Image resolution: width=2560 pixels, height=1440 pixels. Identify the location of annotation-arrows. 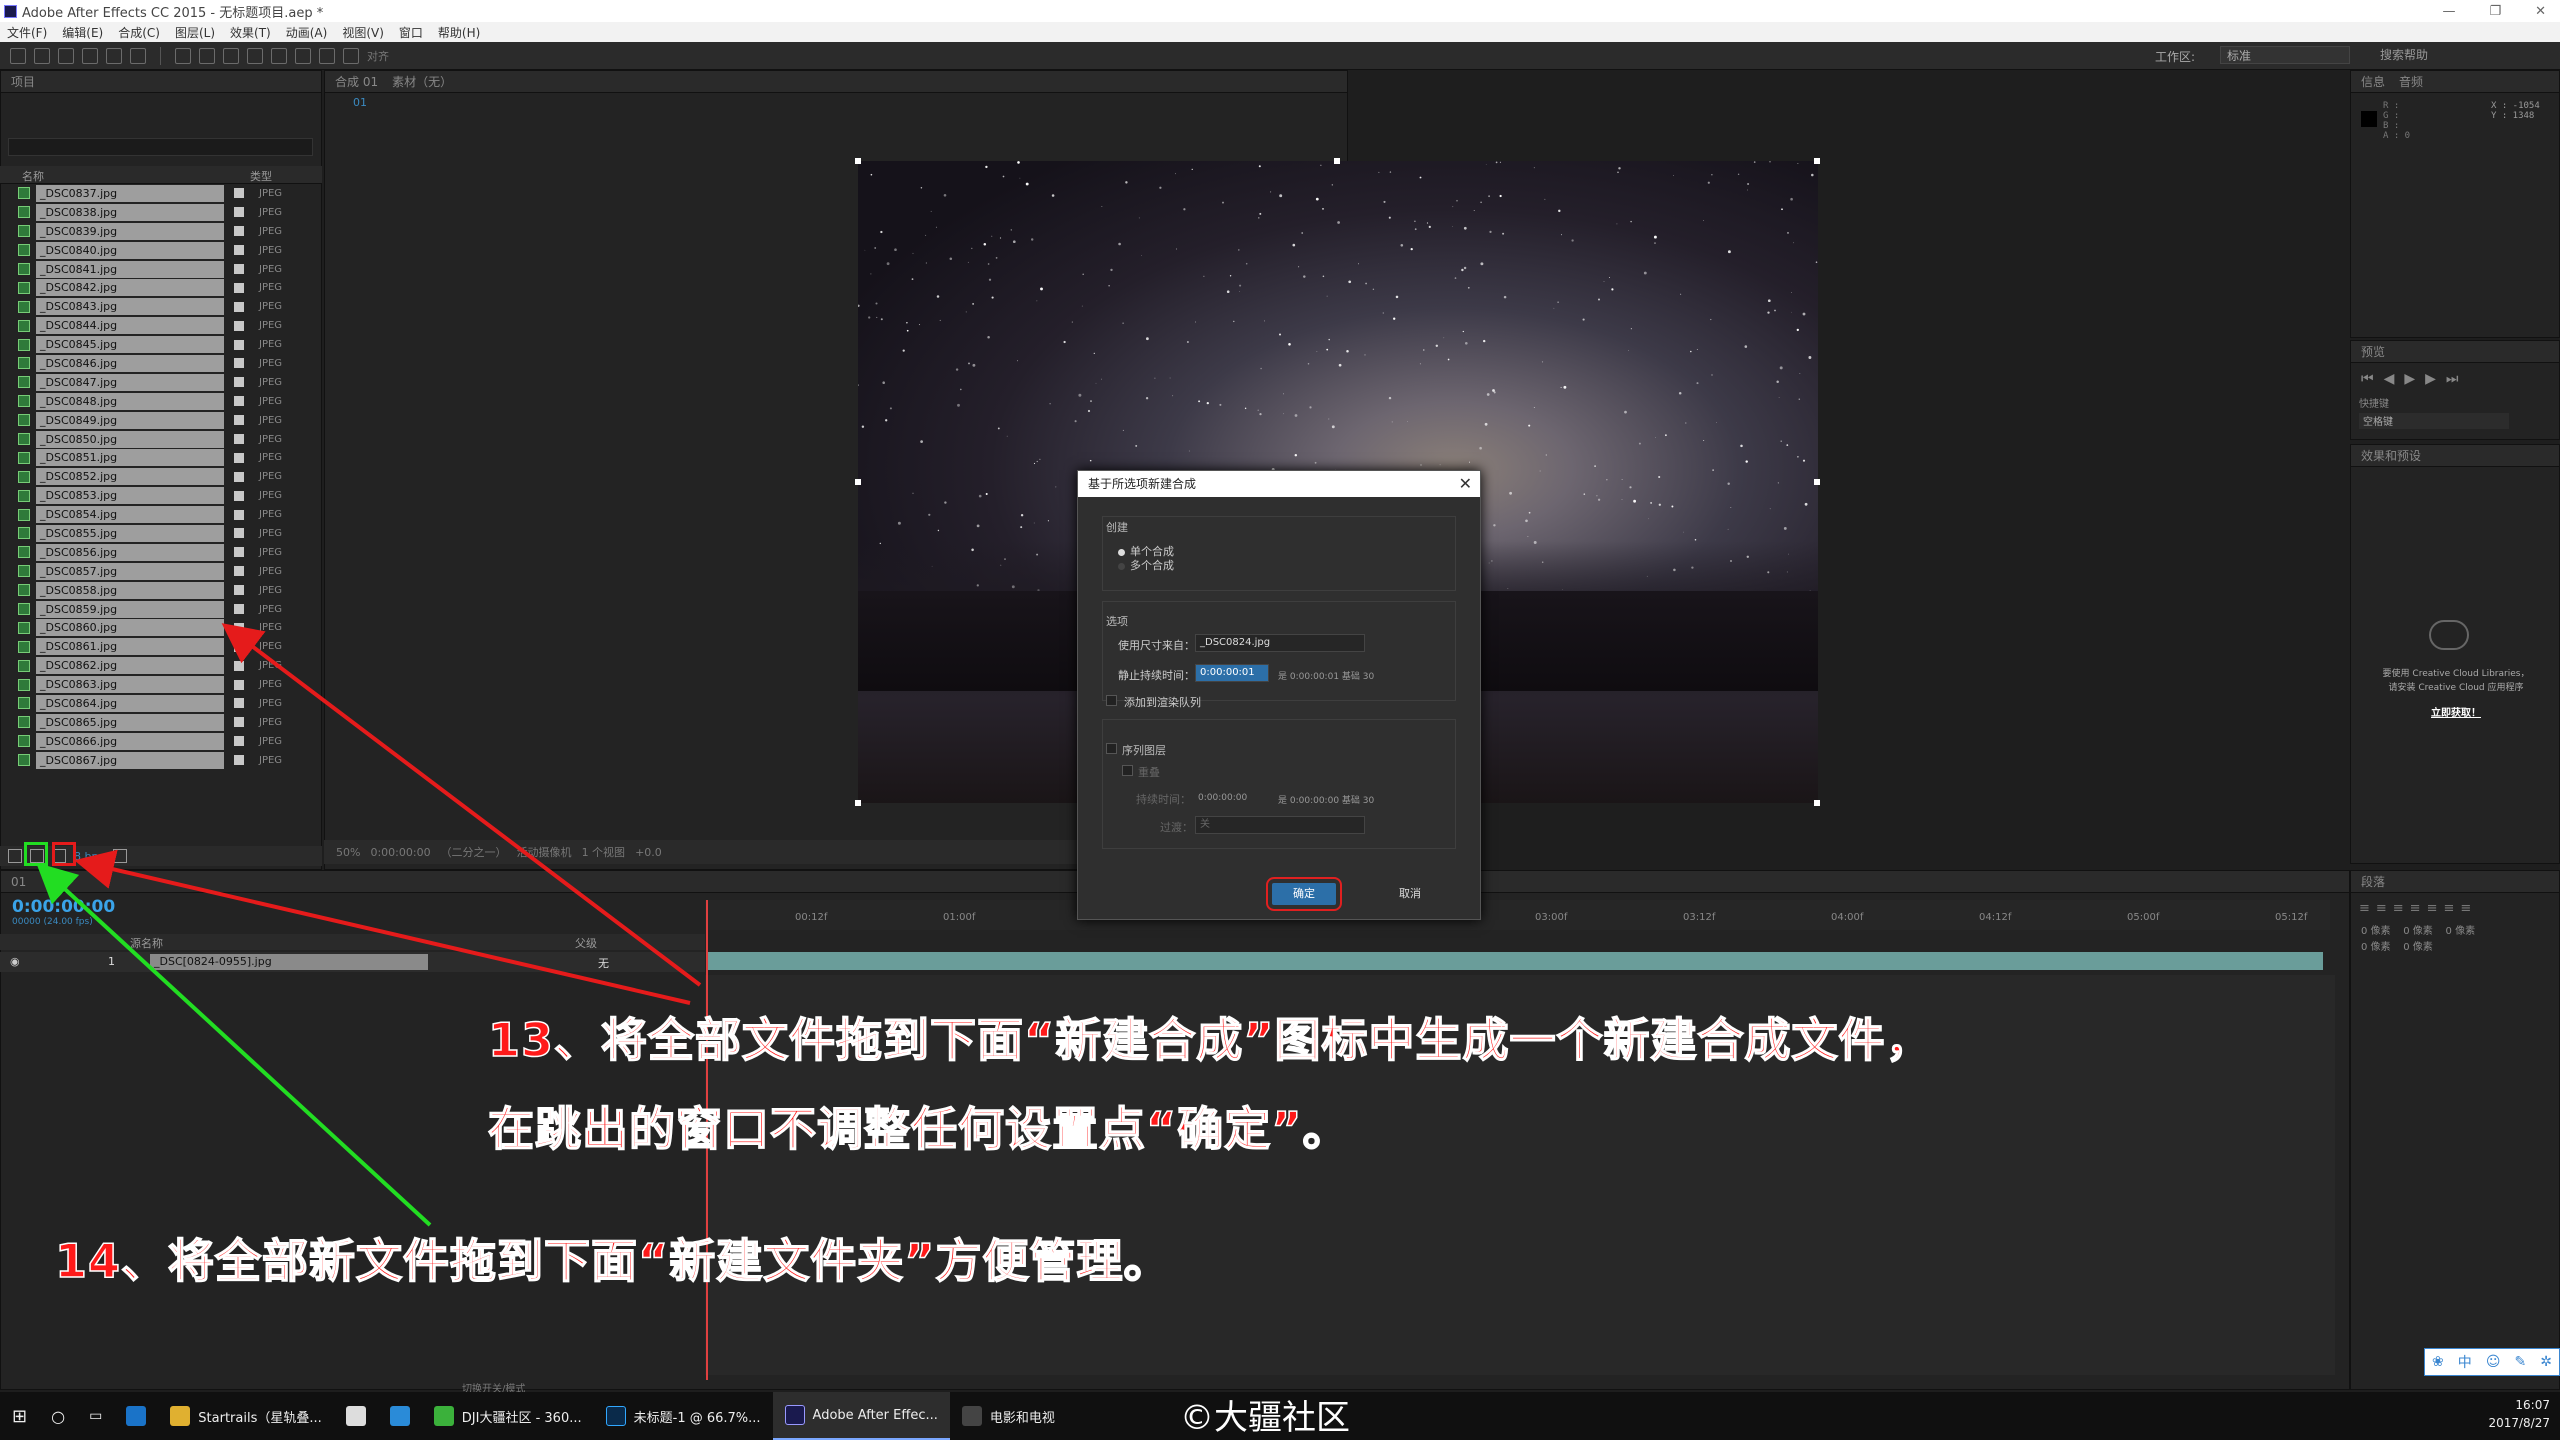
(369, 925).